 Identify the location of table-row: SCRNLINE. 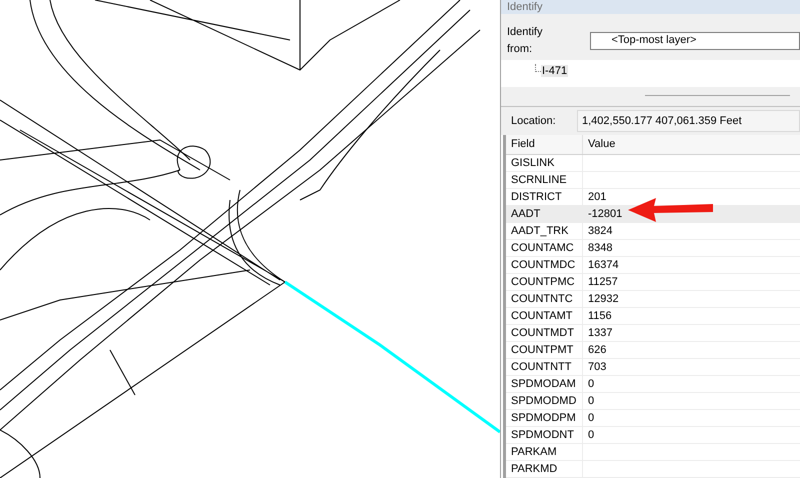
(653, 180).